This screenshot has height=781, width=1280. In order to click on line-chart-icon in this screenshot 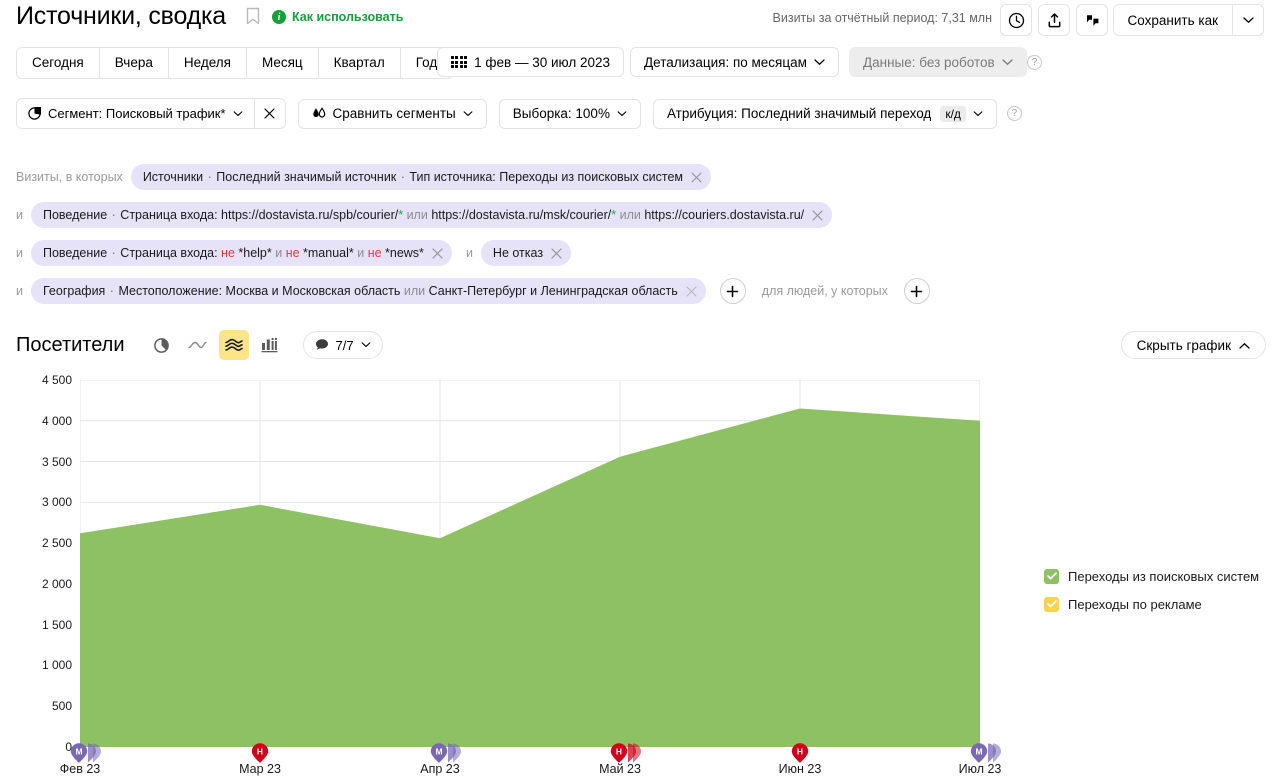, I will do `click(197, 344)`.